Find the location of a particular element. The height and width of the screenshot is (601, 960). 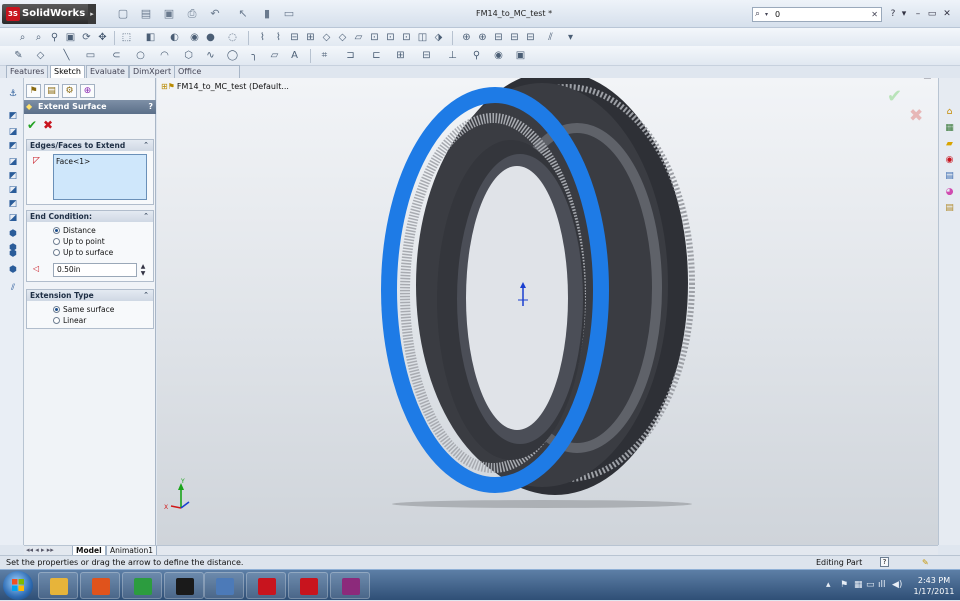

pattern-icon: ⊟ is located at coordinates (426, 55).